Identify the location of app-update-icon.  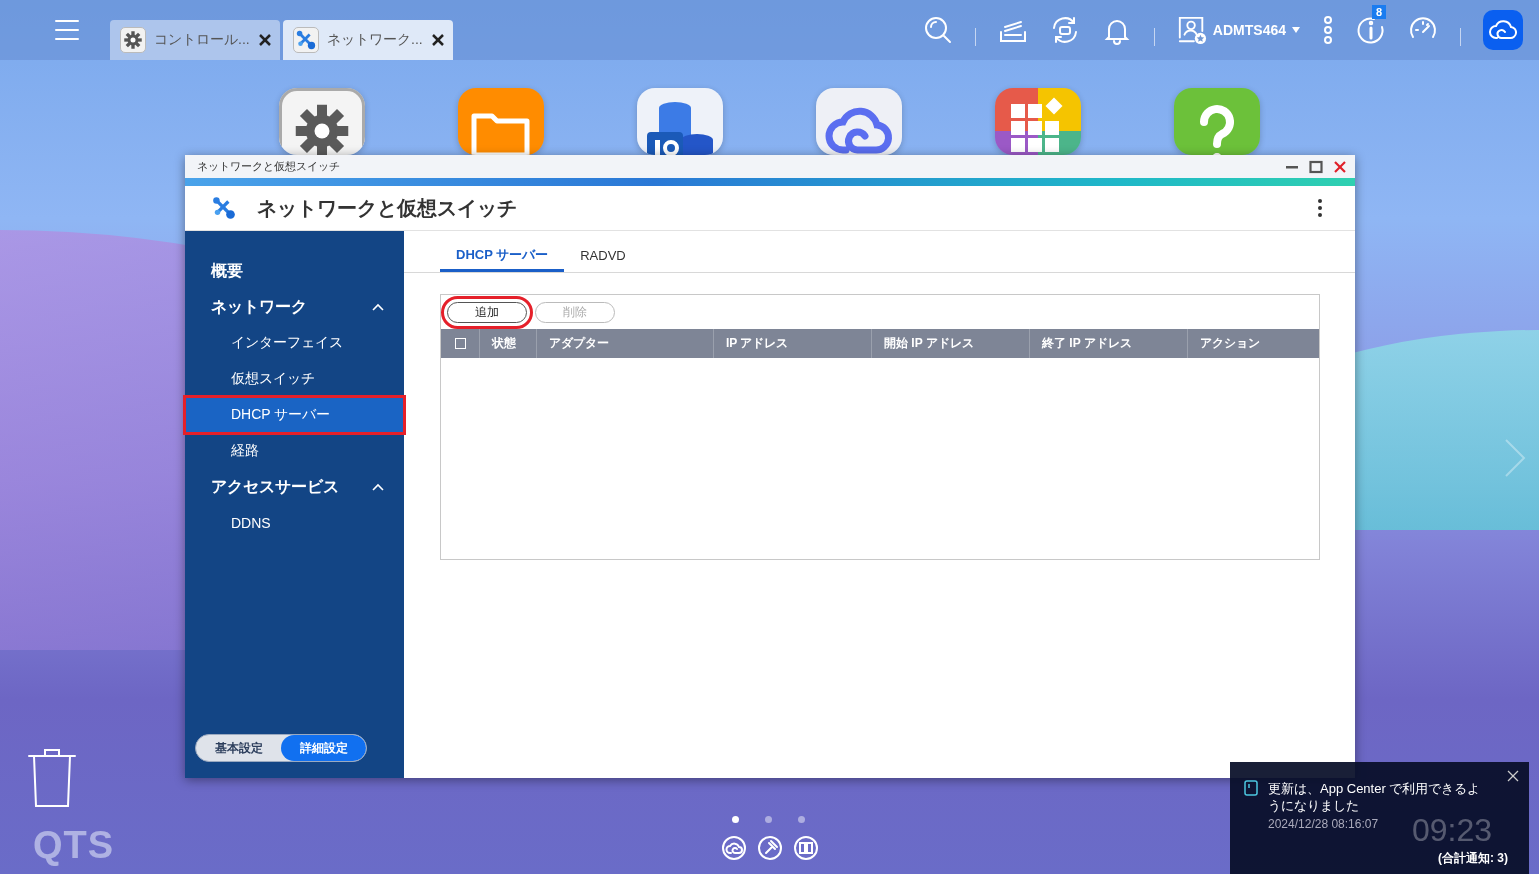
(1251, 788).